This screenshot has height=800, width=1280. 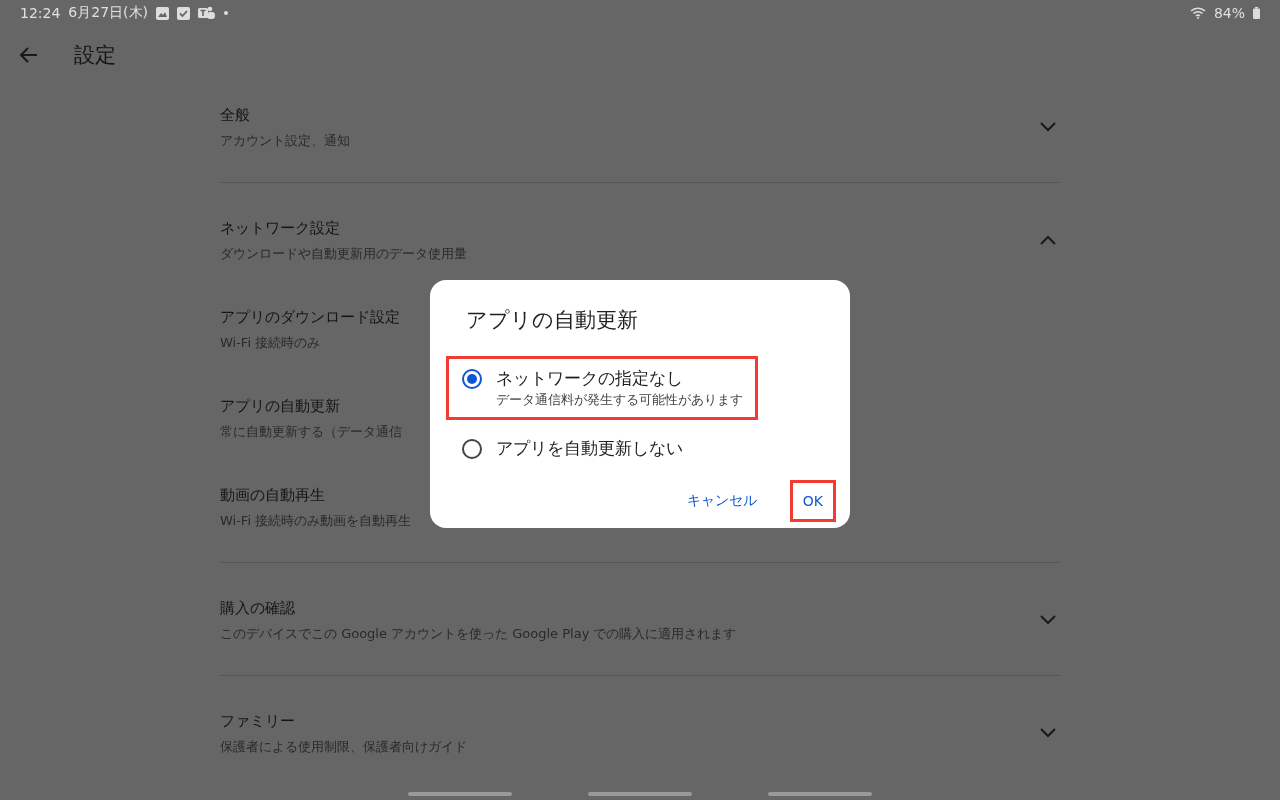 What do you see at coordinates (108, 13) in the screenshot?
I see `status-date: 6月27日(木)` at bounding box center [108, 13].